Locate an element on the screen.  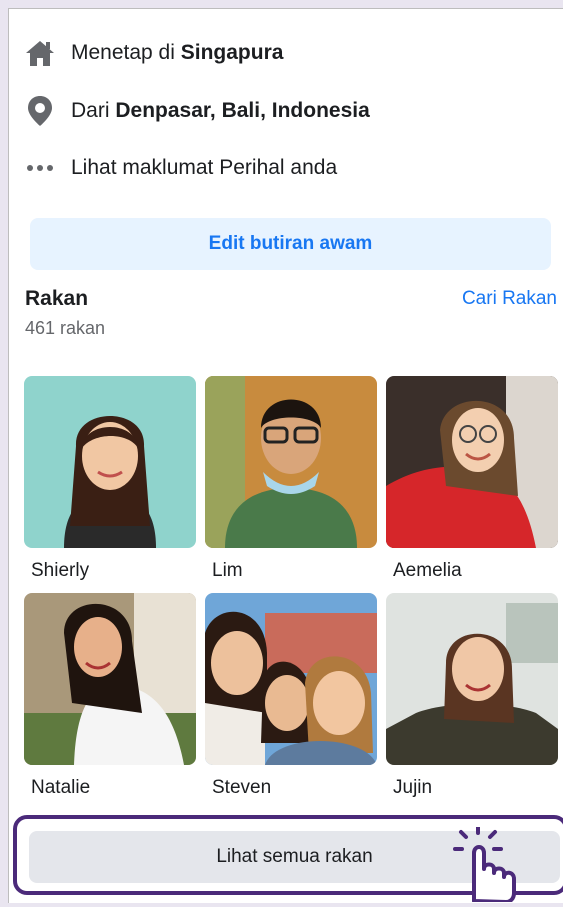
friends-title: Rakan is located at coordinates (57, 298).